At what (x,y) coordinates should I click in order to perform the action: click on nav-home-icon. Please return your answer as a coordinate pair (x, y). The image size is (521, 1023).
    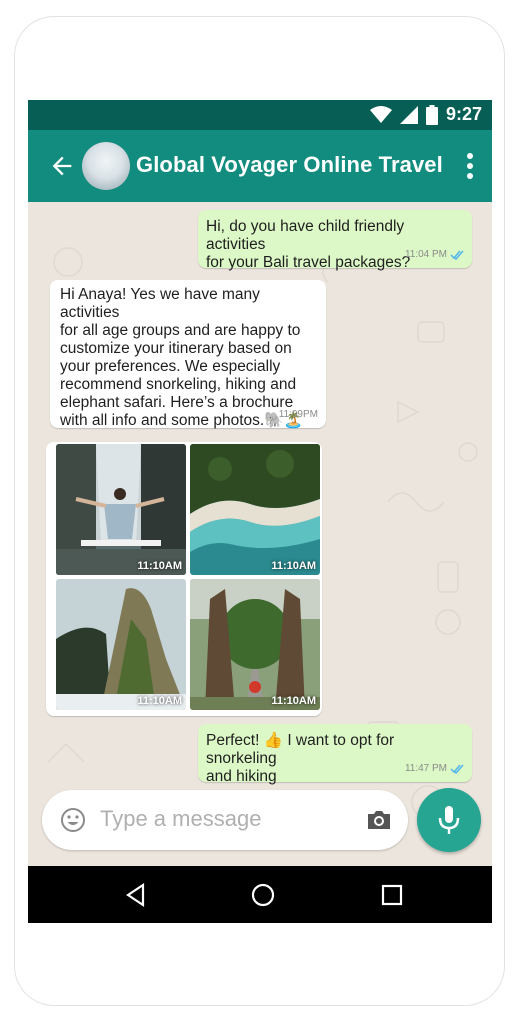
    Looking at the image, I should click on (263, 895).